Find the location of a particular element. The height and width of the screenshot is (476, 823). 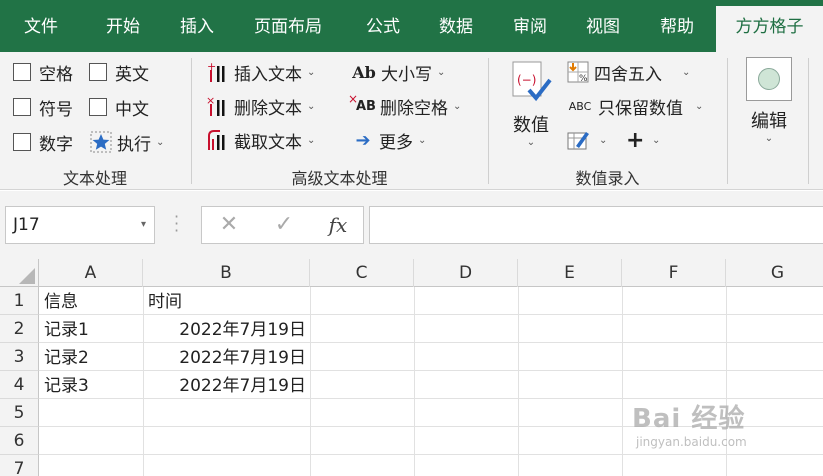

row-header-2: 2 is located at coordinates (19, 329).